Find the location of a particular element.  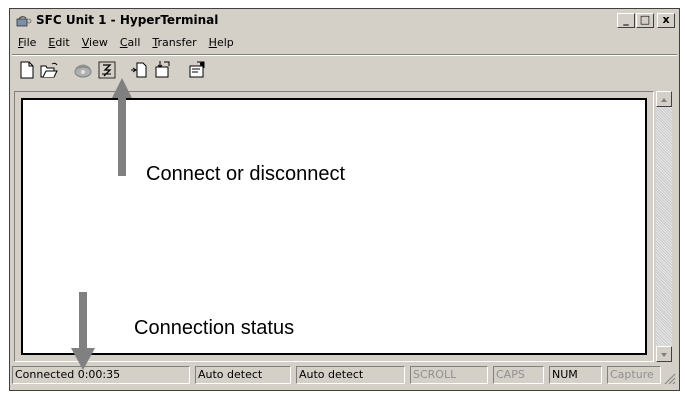

menu-bar: File Edit View Call Transfer Help is located at coordinates (126, 43).